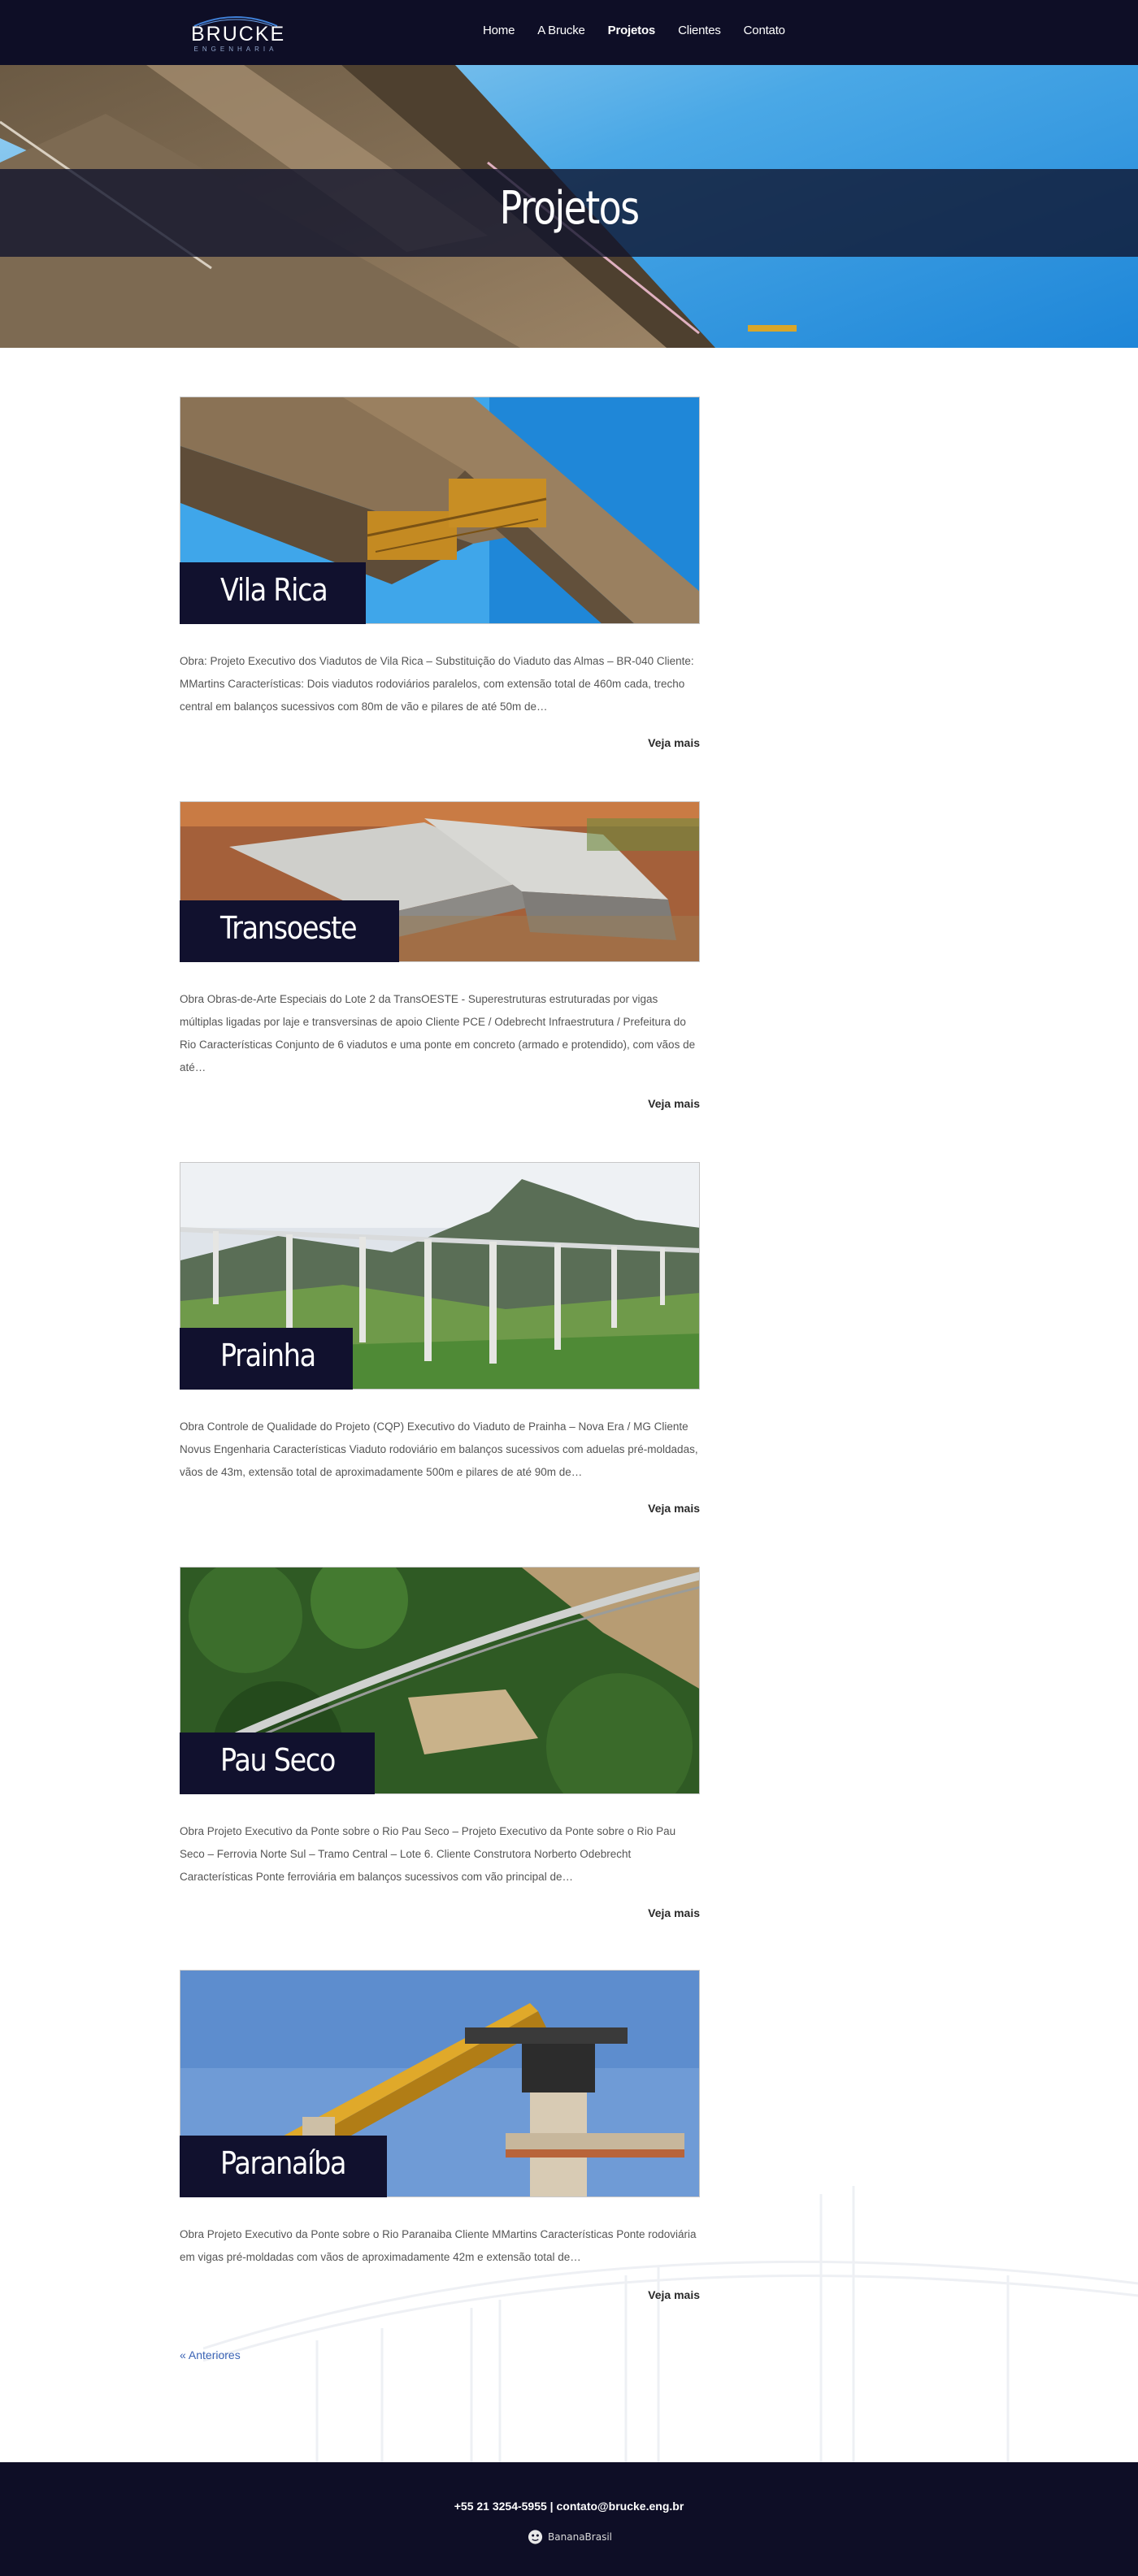  What do you see at coordinates (290, 931) in the screenshot?
I see `project-title: Transoeste` at bounding box center [290, 931].